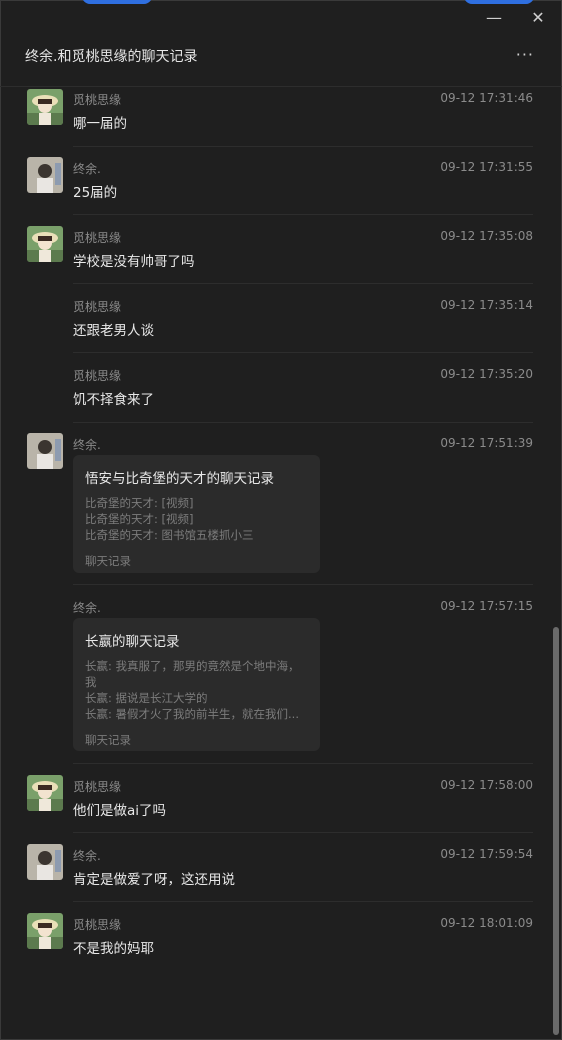 The width and height of the screenshot is (562, 1040). Describe the element at coordinates (486, 854) in the screenshot. I see `message-time: 09-12 17:59:54` at that location.